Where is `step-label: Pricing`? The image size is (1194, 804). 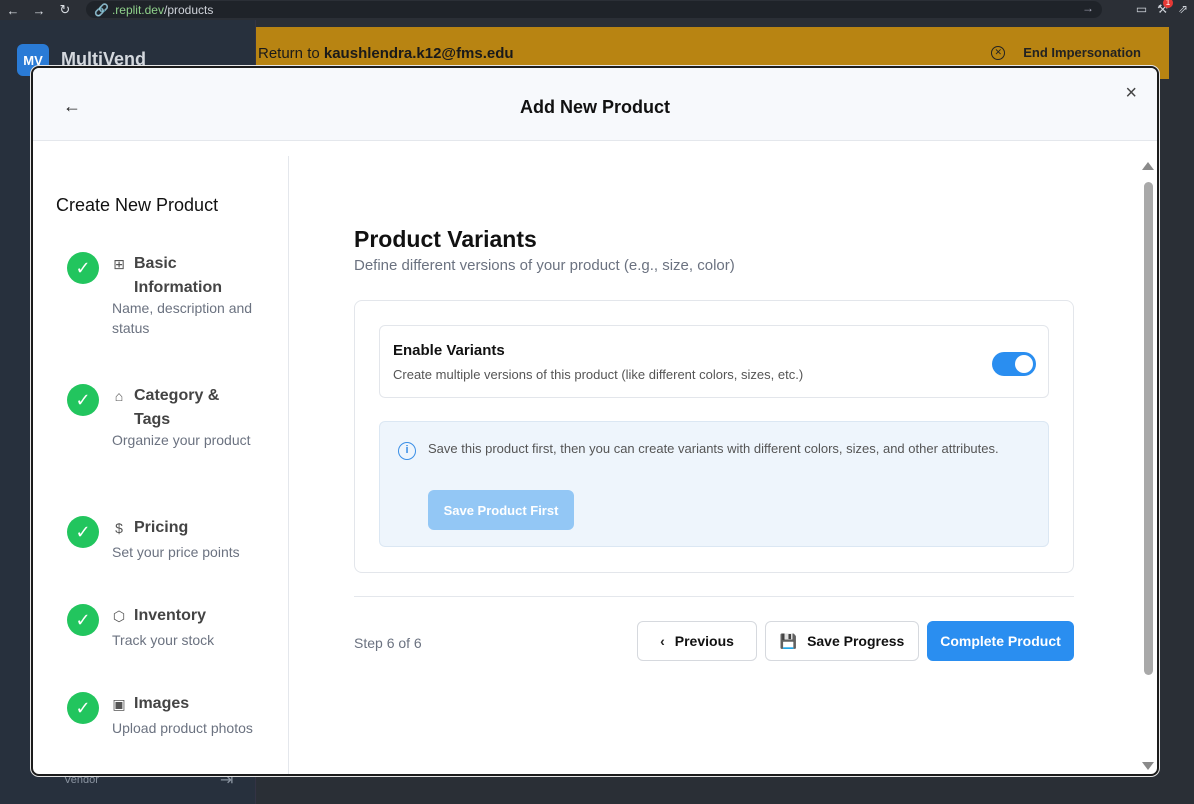
step-label: Pricing is located at coordinates (161, 527).